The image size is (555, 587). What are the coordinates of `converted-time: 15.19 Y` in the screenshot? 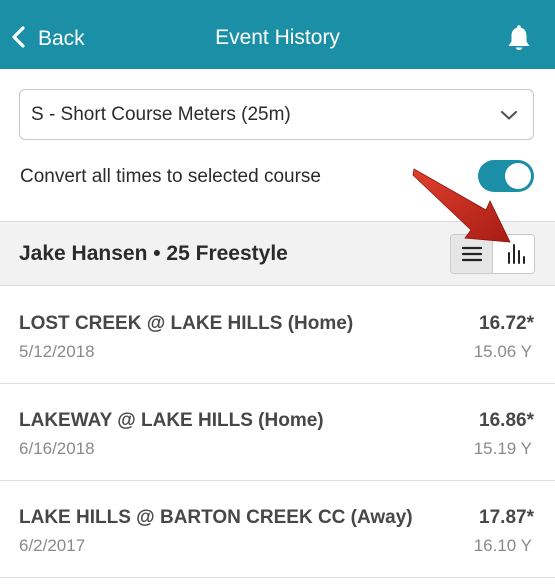 It's located at (502, 448).